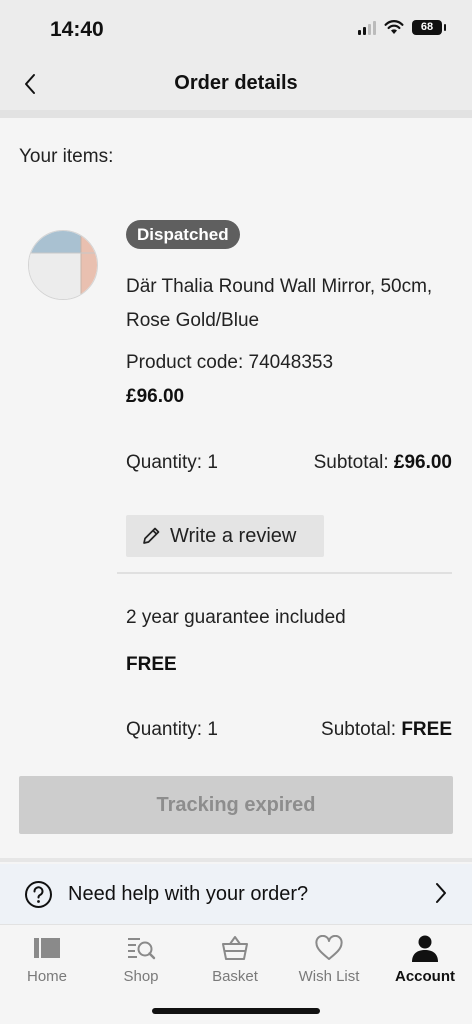 The height and width of the screenshot is (1024, 472). Describe the element at coordinates (394, 27) in the screenshot. I see `wifi-icon` at that location.